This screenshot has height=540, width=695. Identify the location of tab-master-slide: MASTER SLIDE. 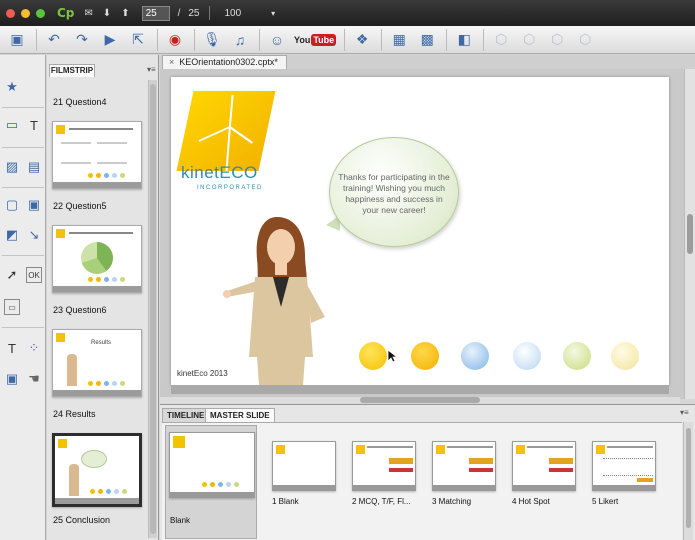
(240, 415).